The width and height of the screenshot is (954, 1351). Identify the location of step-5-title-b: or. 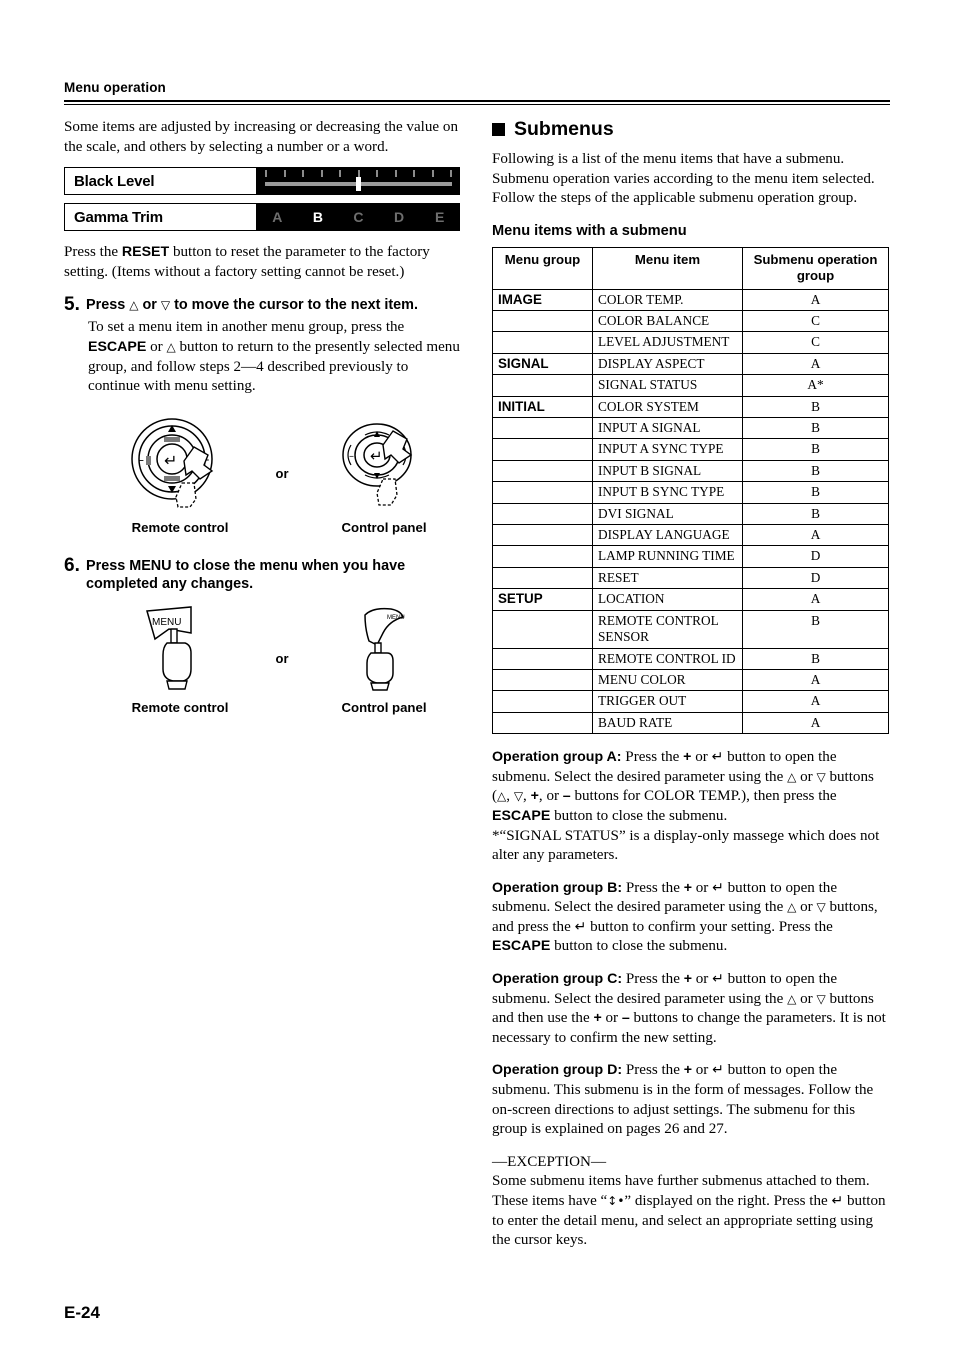
(149, 305).